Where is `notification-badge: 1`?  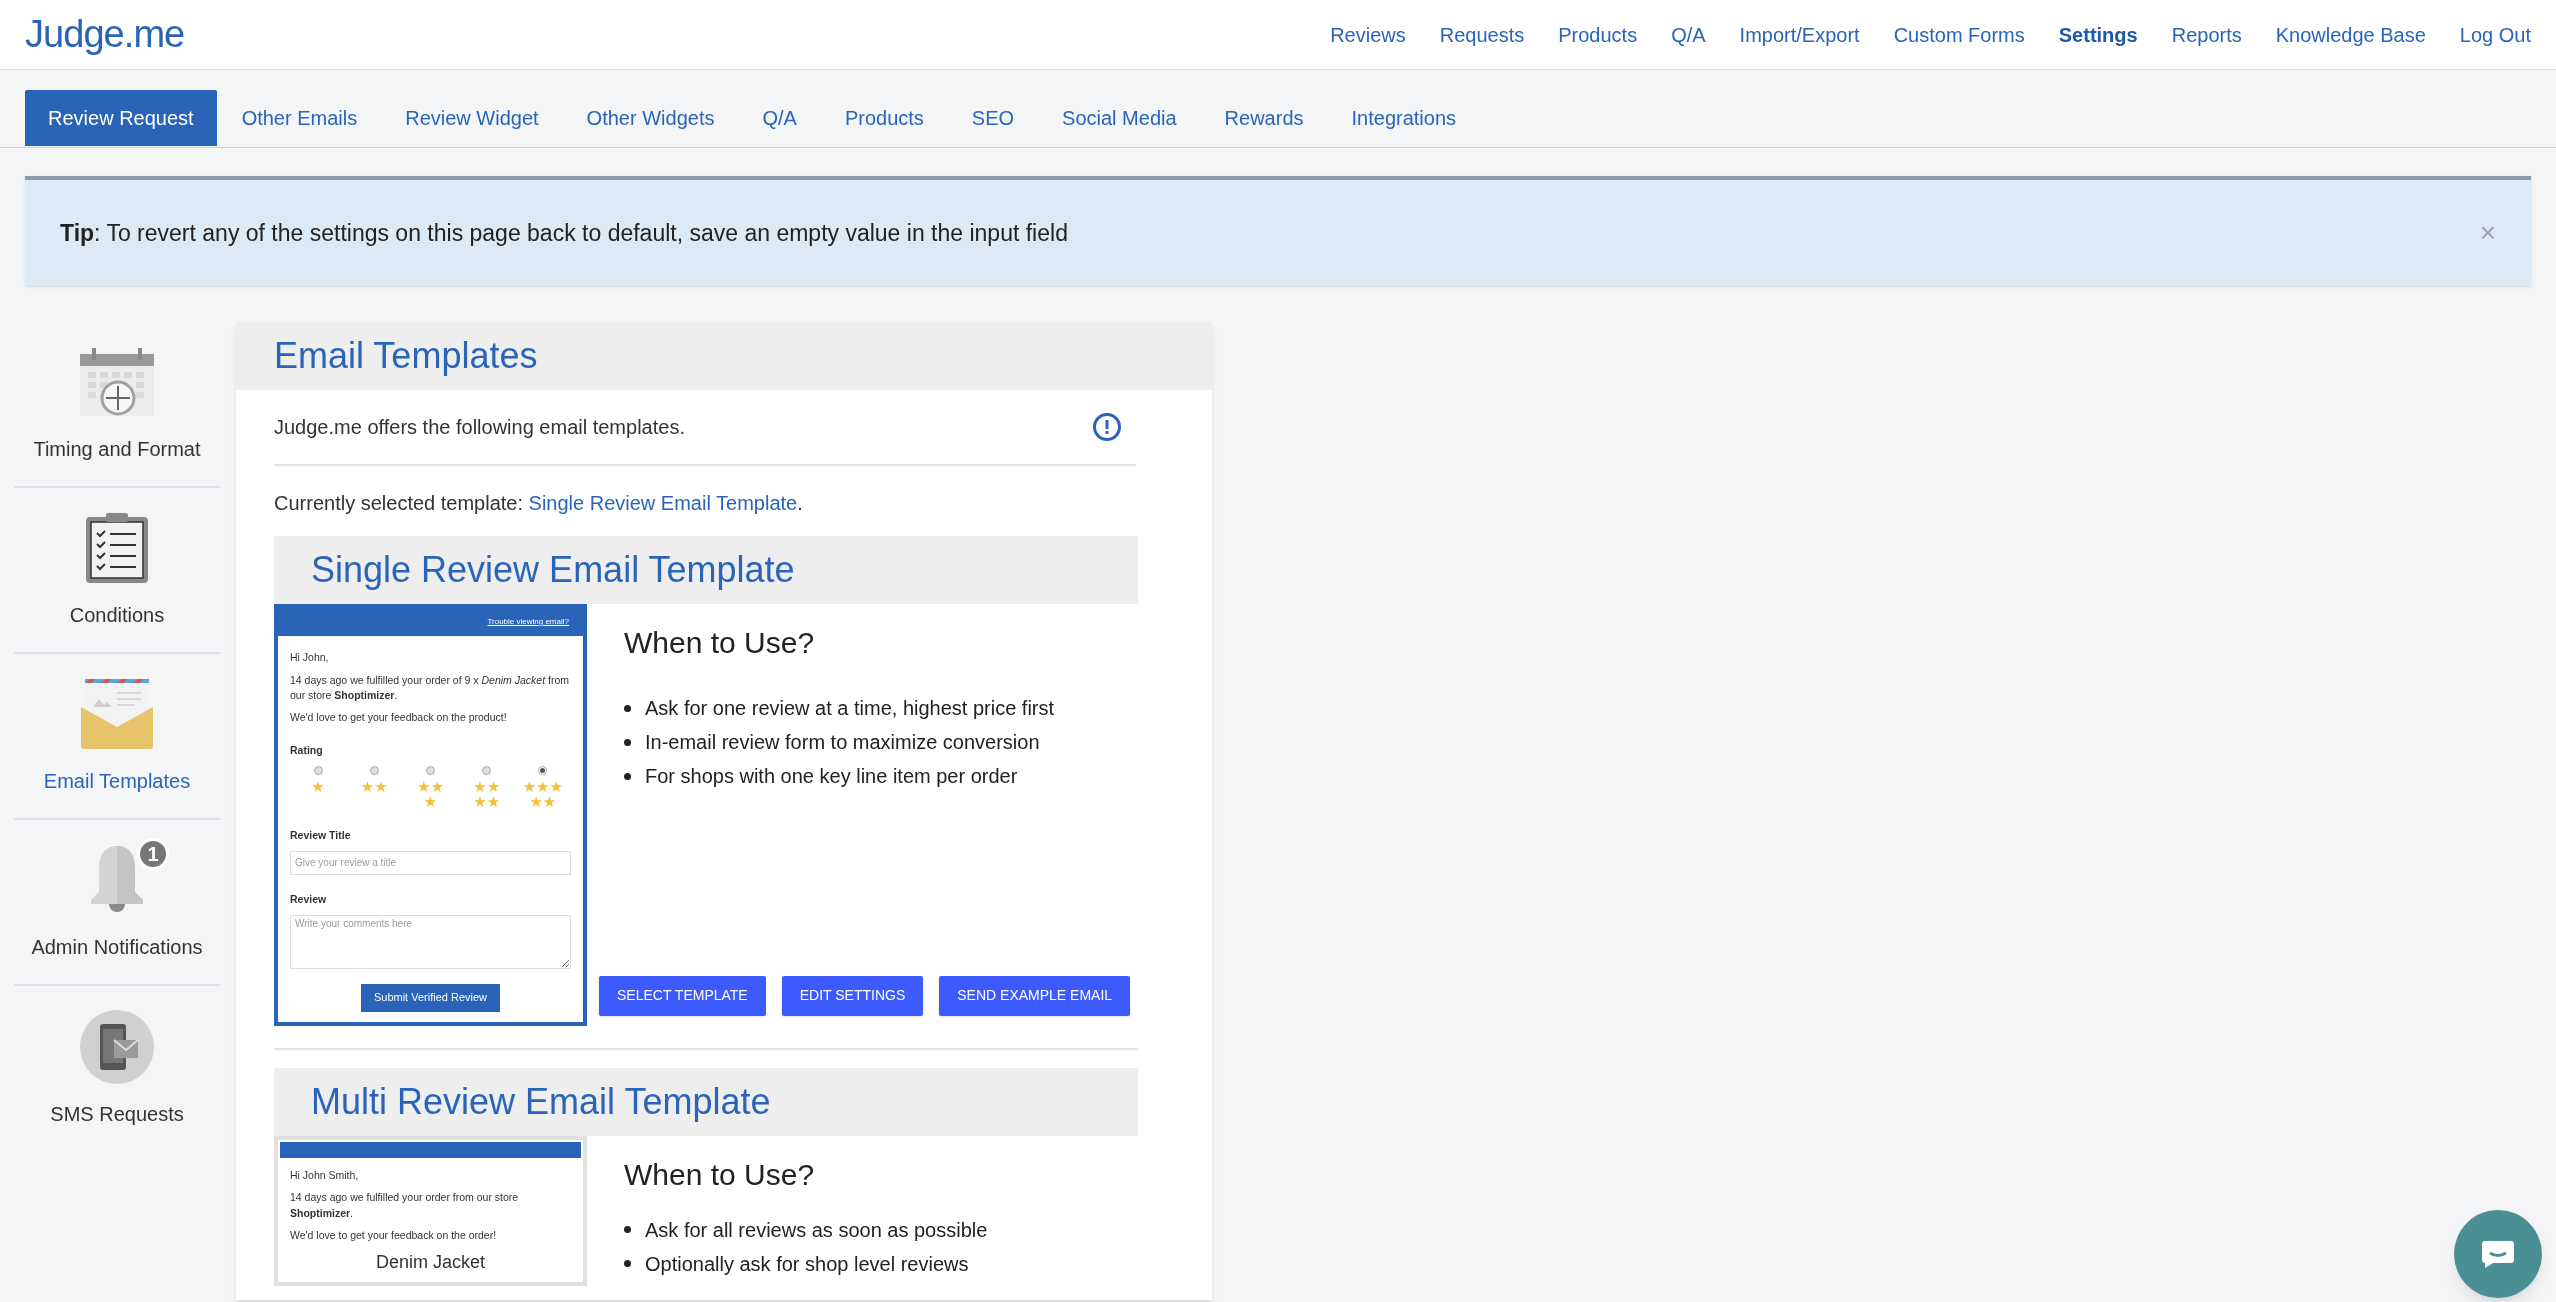 notification-badge: 1 is located at coordinates (153, 854).